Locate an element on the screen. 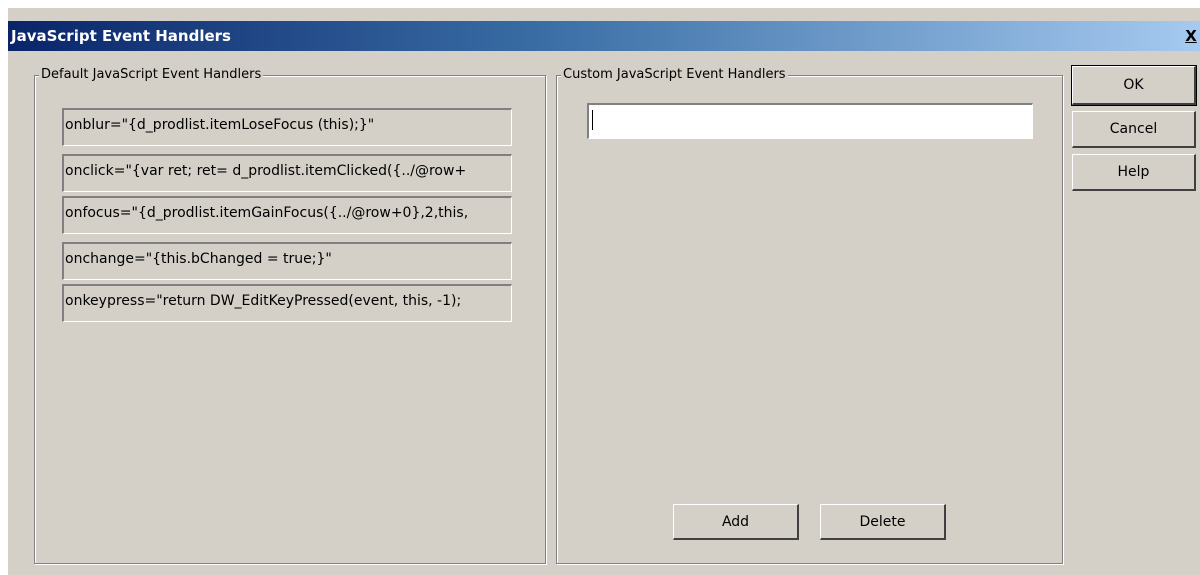 The width and height of the screenshot is (1200, 575). add-button: Add is located at coordinates (736, 522).